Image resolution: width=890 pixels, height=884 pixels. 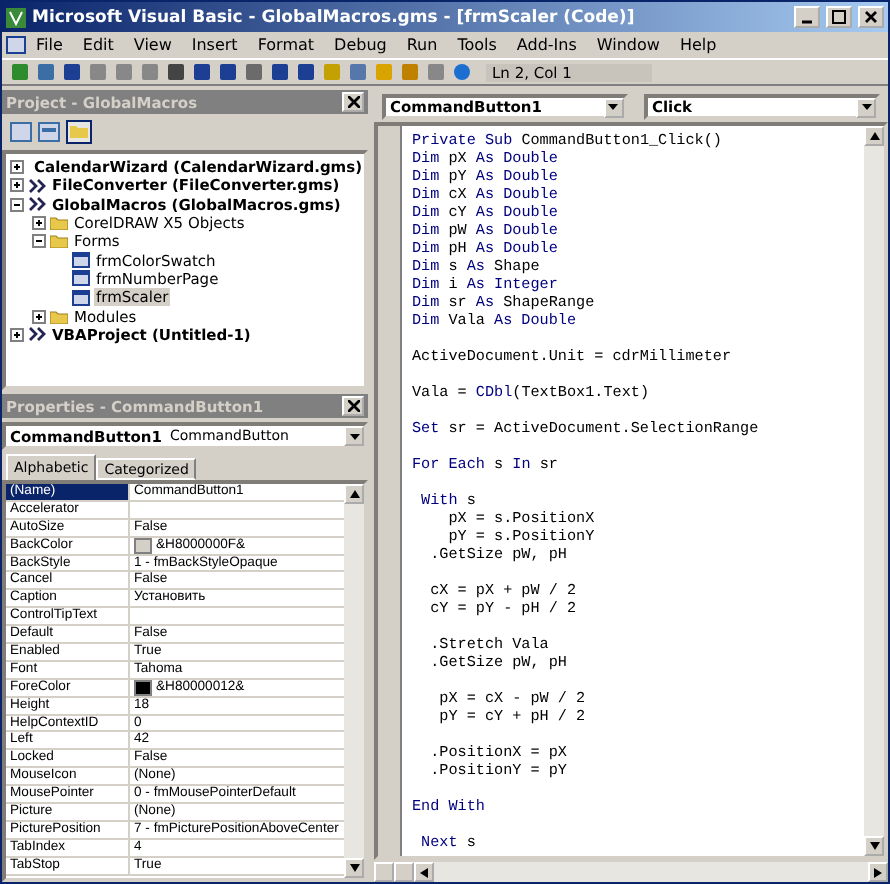 I want to click on scroll-right-button, so click(x=878, y=872).